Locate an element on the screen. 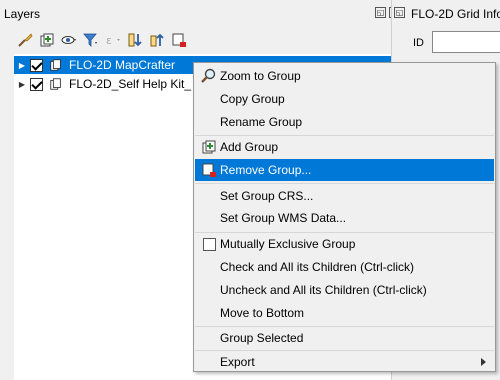 The image size is (500, 380). menu-item-copy-group: Copy Group is located at coordinates (344, 99).